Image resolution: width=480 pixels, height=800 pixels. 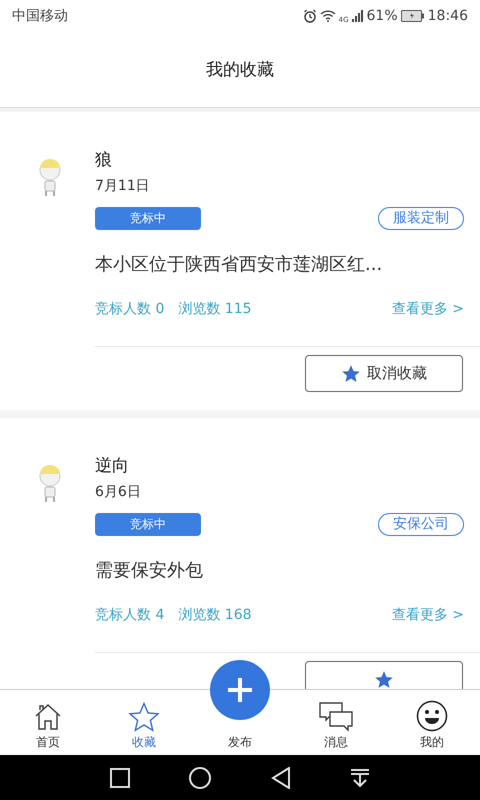 I want to click on tab-item: 消息, so click(x=336, y=722).